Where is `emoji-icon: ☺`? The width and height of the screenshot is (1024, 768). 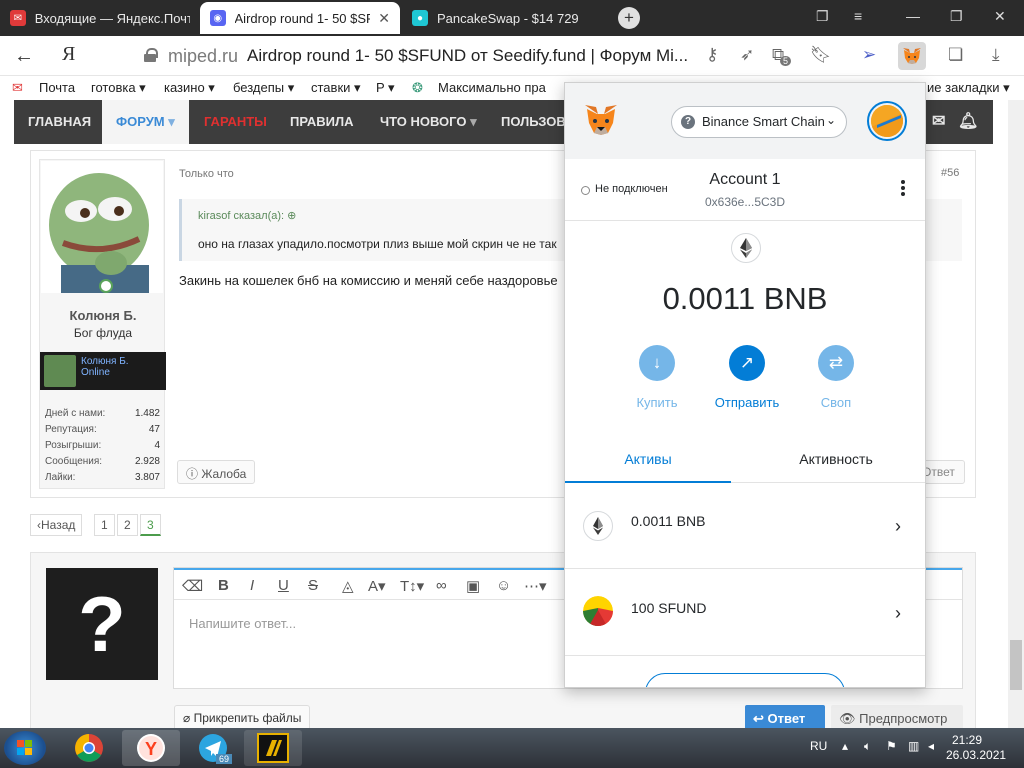
emoji-icon: ☺ is located at coordinates (503, 585).